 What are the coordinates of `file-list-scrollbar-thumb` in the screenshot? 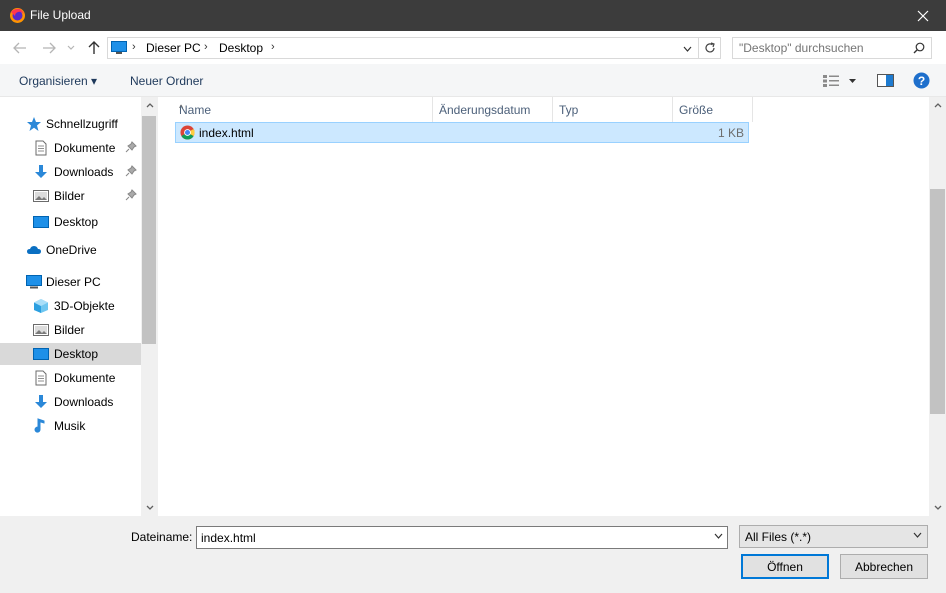 It's located at (937, 301).